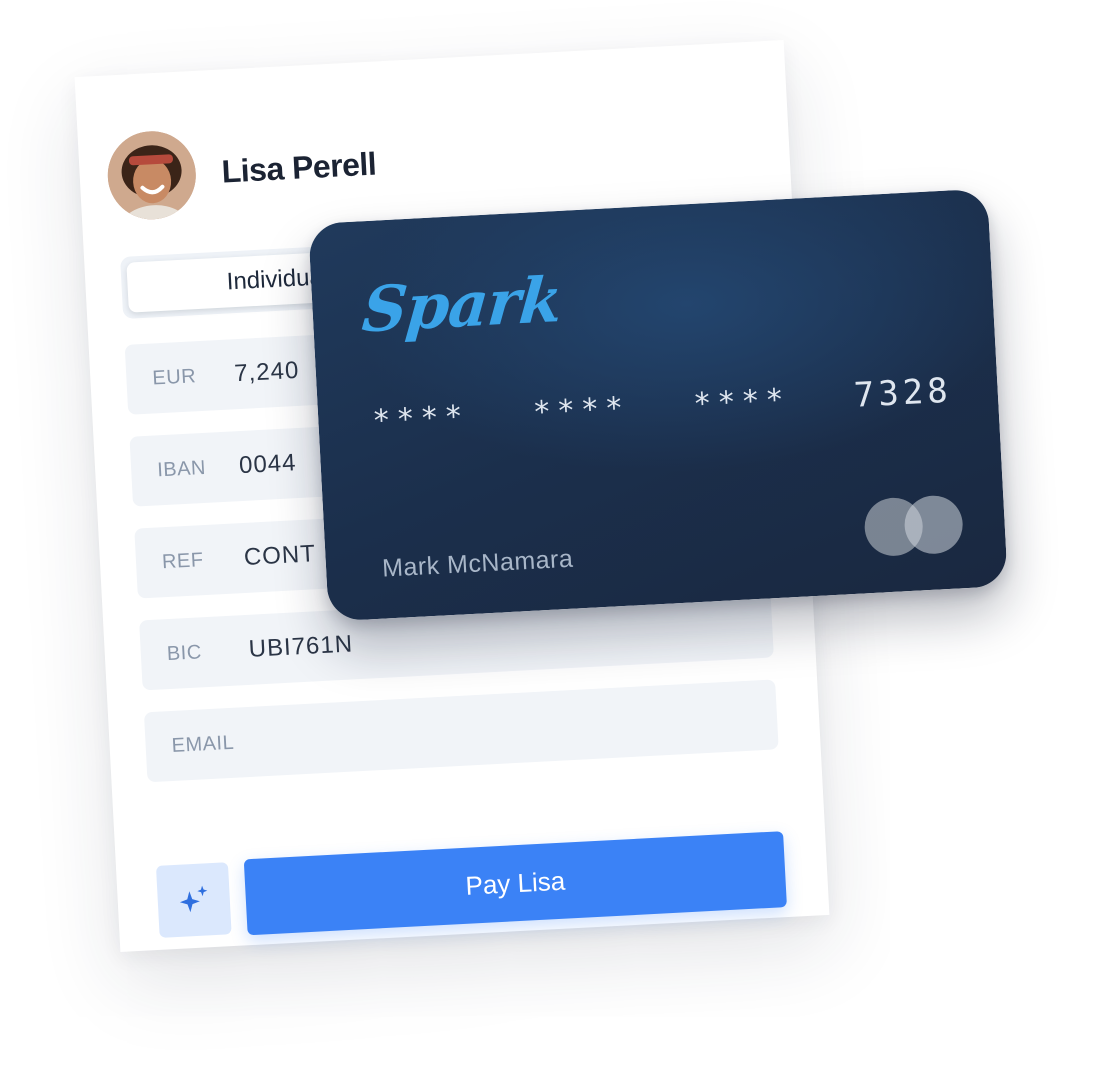 The height and width of the screenshot is (1090, 1096). I want to click on avatar-photo-icon, so click(152, 175).